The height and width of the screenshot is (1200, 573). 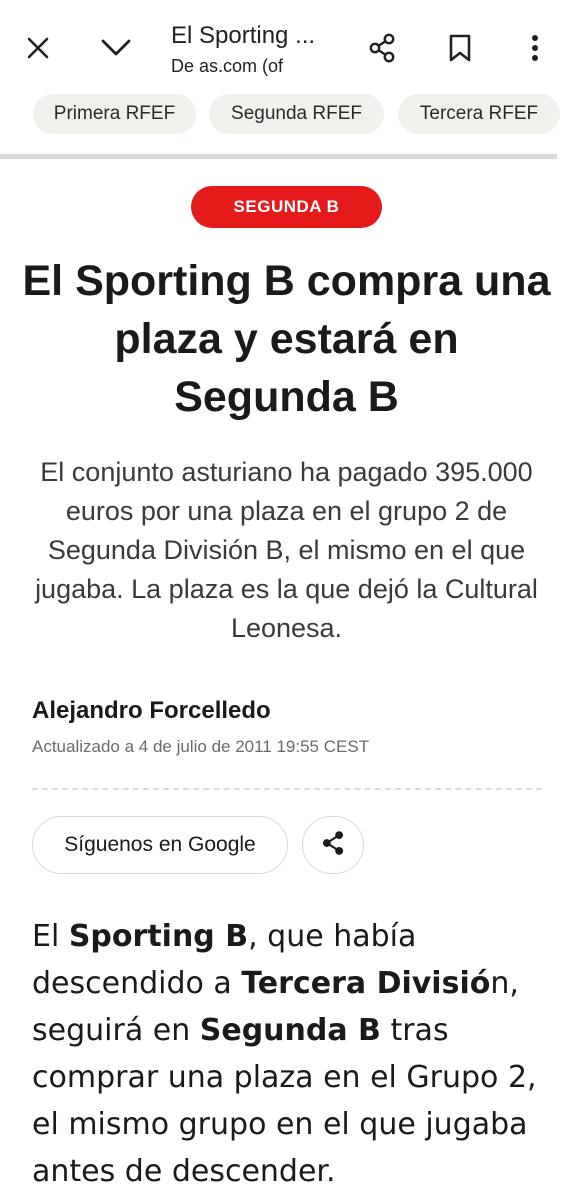 I want to click on browser-toolbar: El Sporting ... De as.com (of, so click(x=286, y=48).